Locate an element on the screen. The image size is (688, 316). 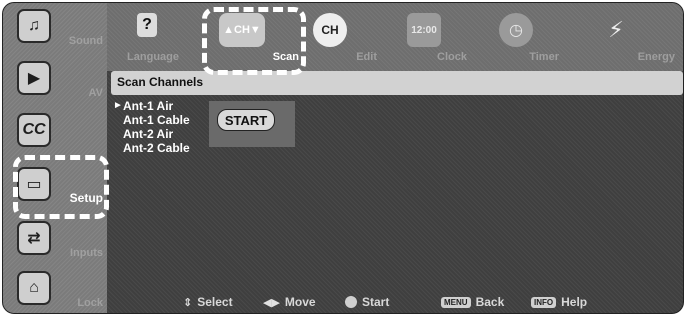
hint-help-label: Help is located at coordinates (574, 302).